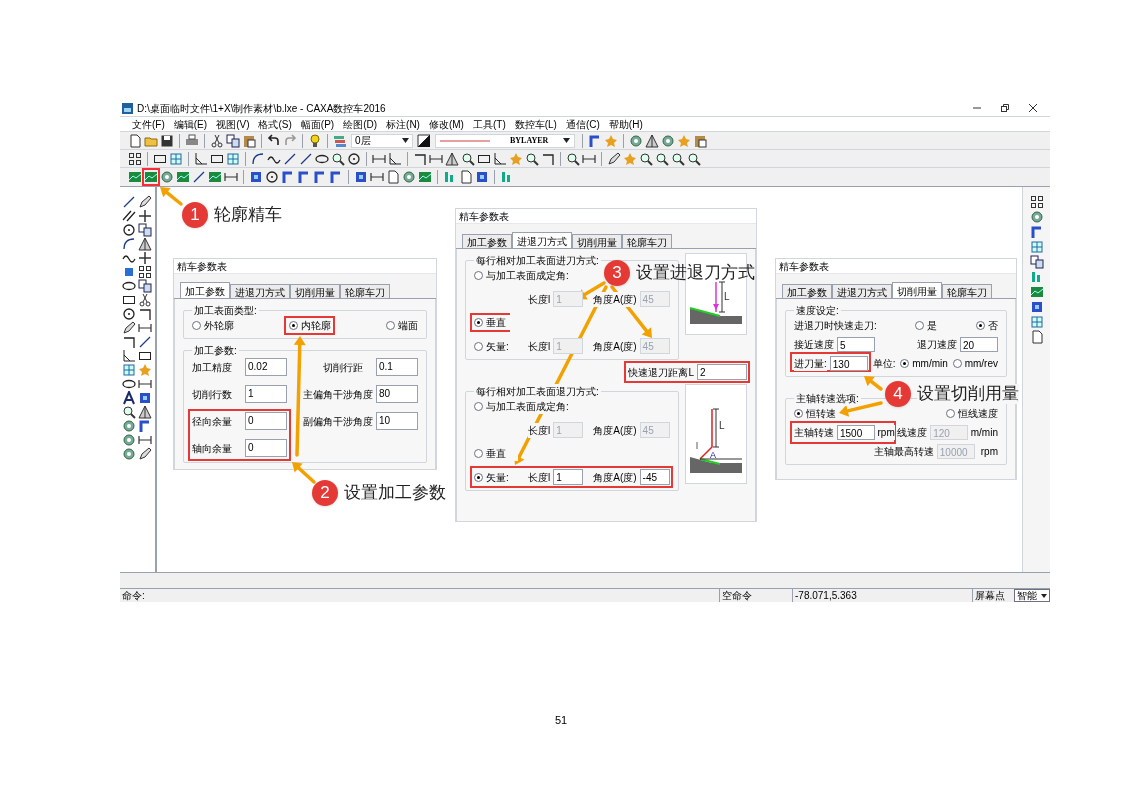 The width and height of the screenshot is (1122, 793). Describe the element at coordinates (722, 372) in the screenshot. I see `input-field: 2` at that location.